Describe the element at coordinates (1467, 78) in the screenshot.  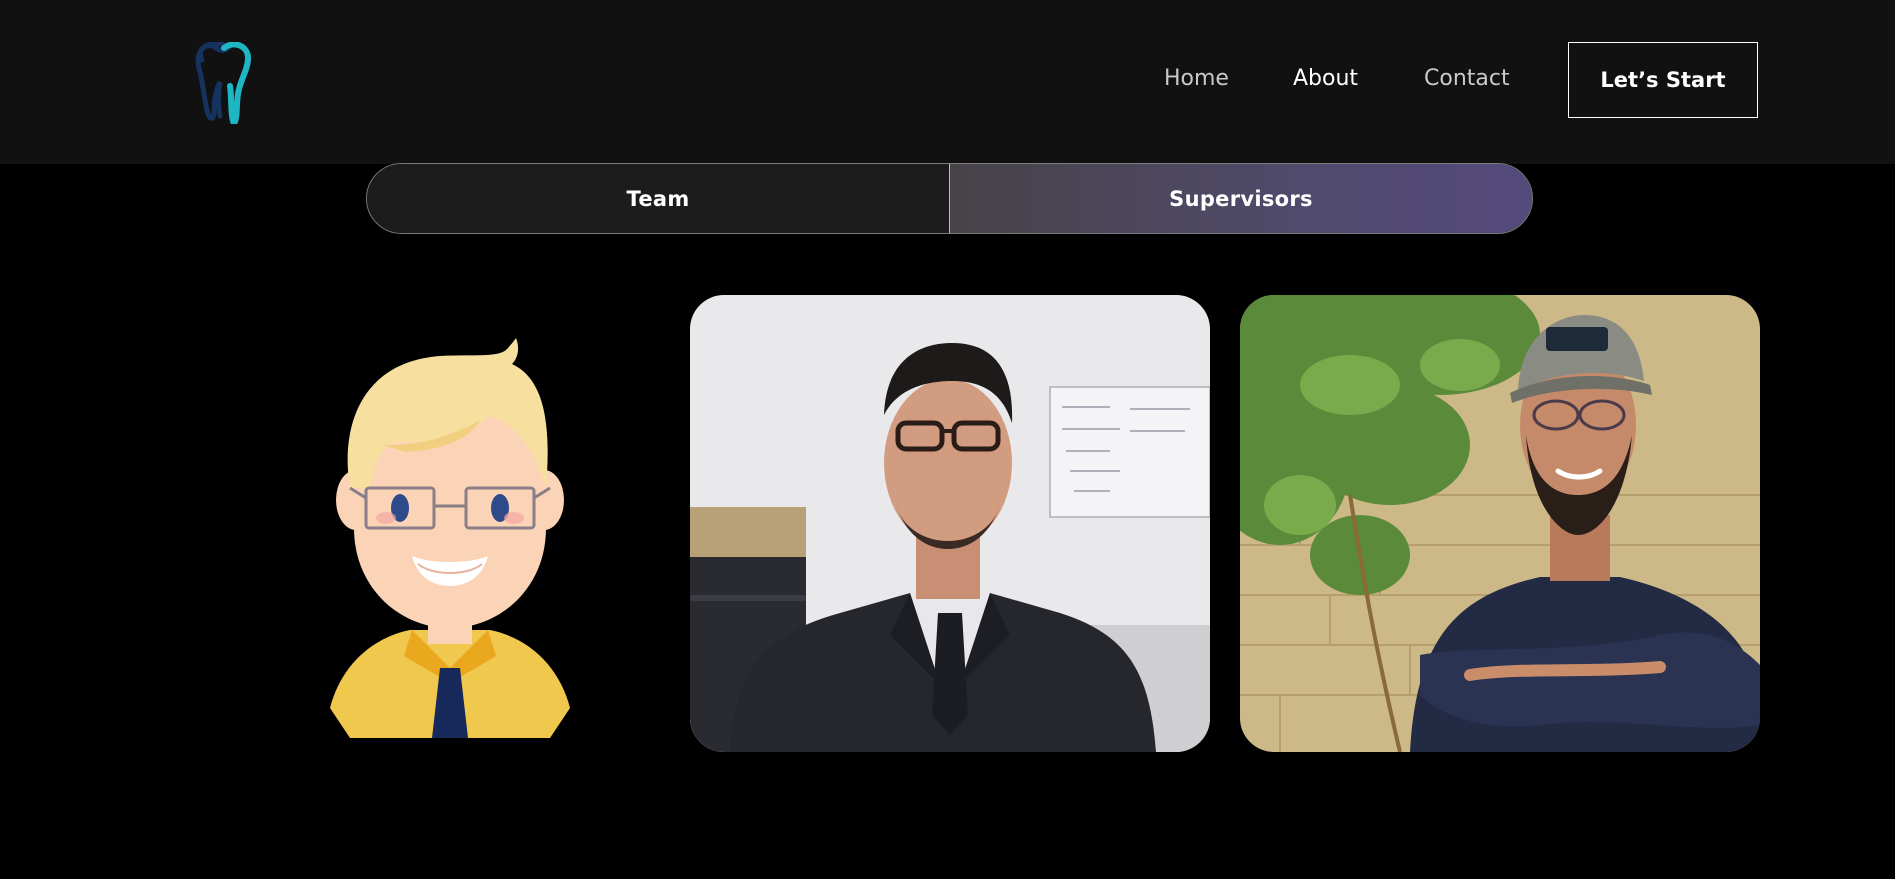
I see `nav-contact-link: Contact` at that location.